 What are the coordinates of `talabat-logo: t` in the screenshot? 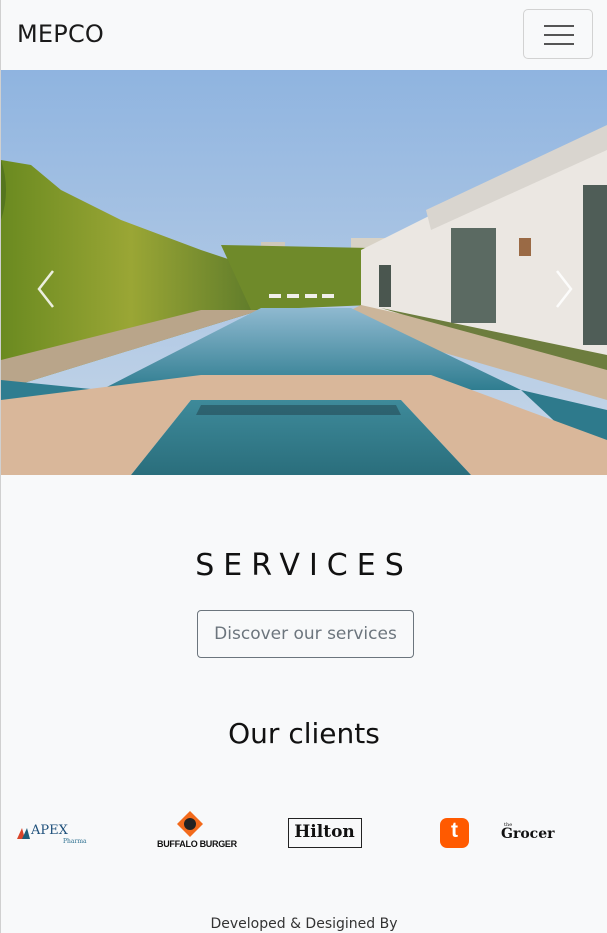 It's located at (454, 833).